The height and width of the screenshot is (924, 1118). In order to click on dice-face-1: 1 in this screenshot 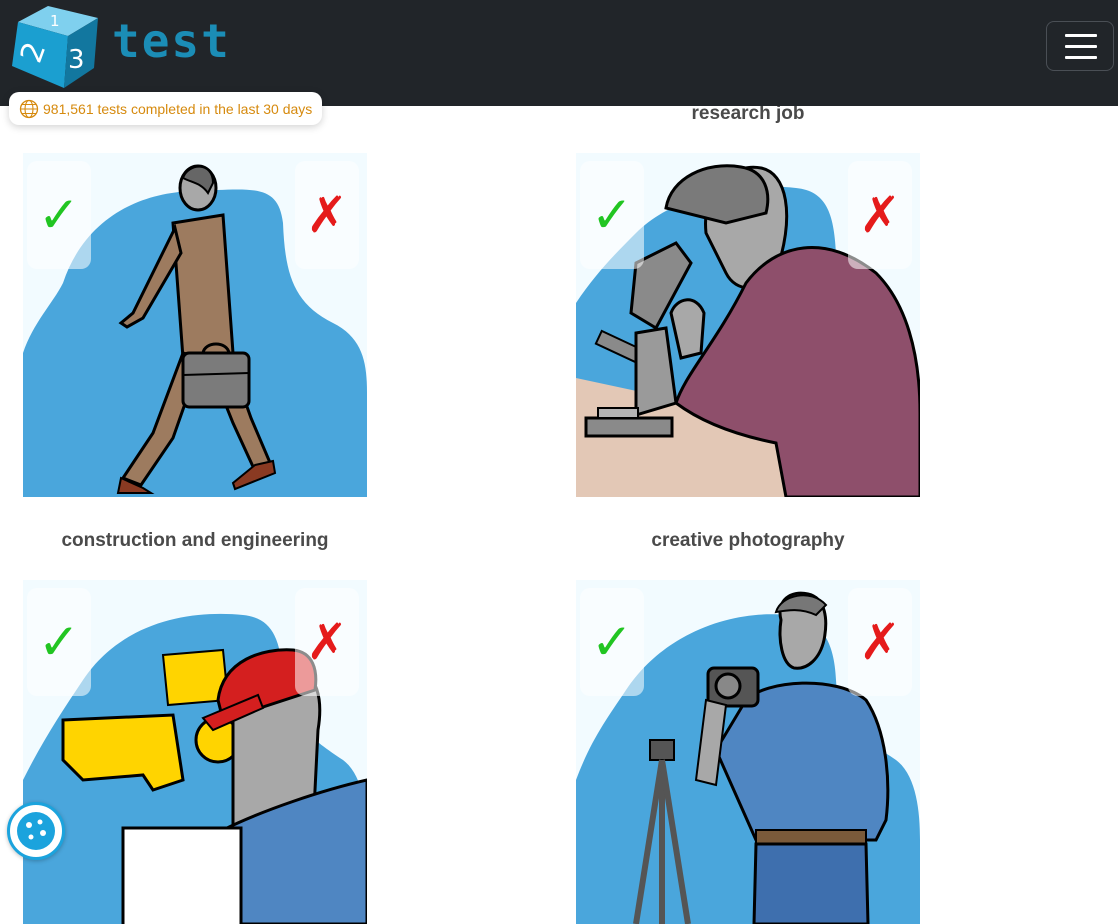, I will do `click(55, 21)`.